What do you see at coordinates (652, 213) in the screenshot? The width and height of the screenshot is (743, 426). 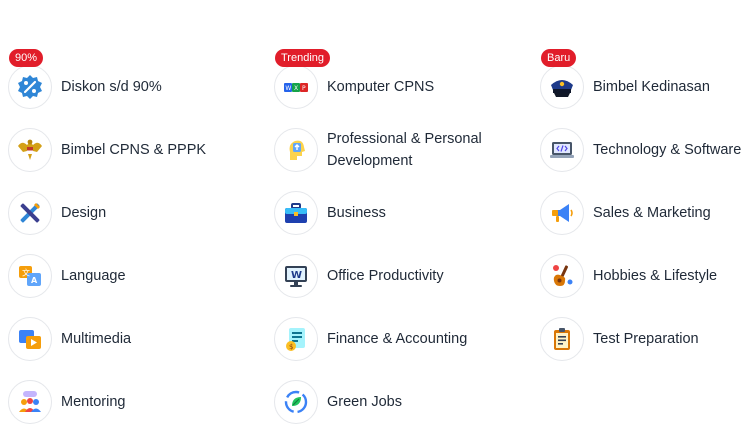 I see `category-label: Sales & Marketing` at bounding box center [652, 213].